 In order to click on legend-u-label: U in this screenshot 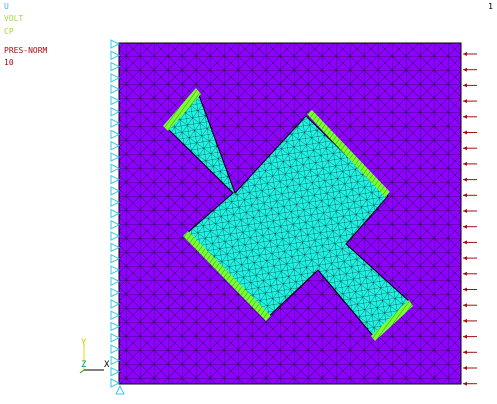, I will do `click(6, 6)`.